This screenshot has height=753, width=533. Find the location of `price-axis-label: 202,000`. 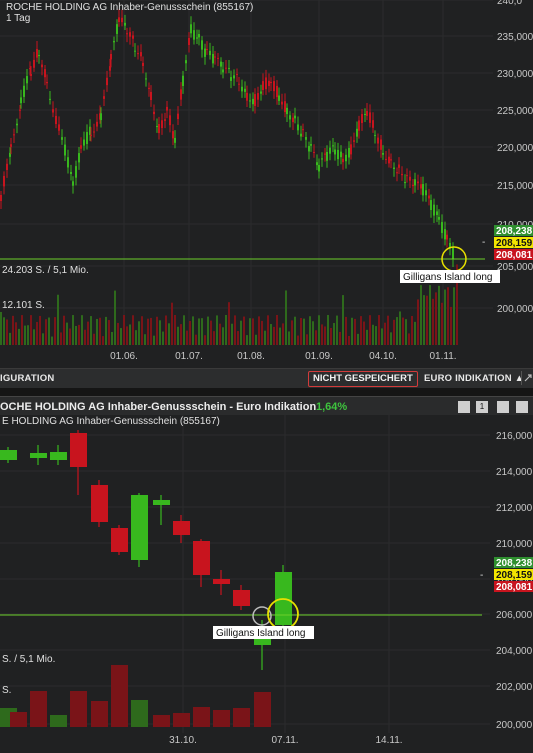

price-axis-label: 202,000 is located at coordinates (514, 687).